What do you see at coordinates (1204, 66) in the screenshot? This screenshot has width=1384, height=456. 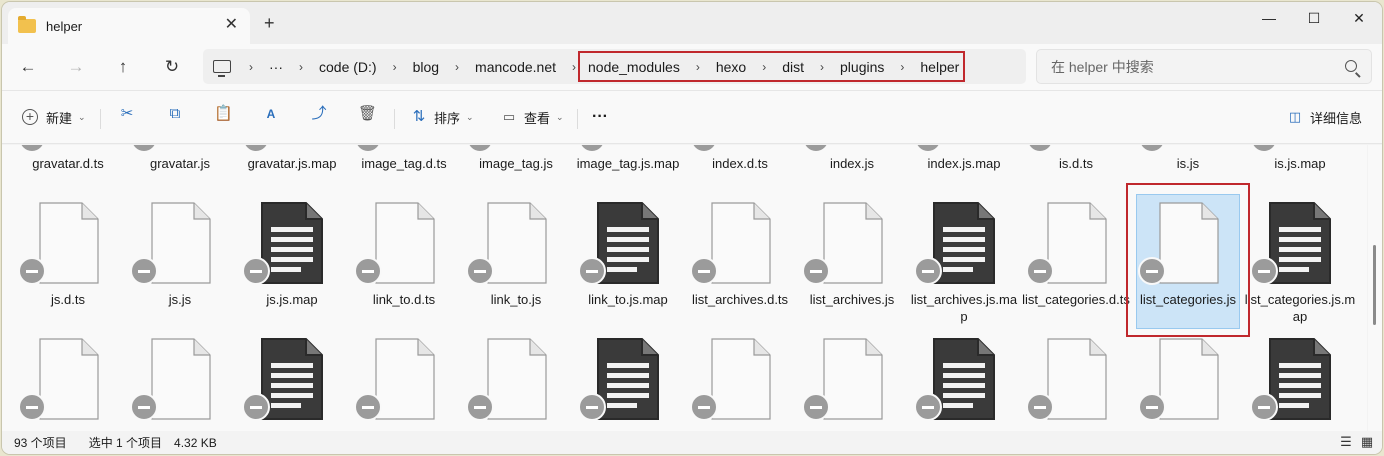 I see `search-input: 在 helper 中搜索` at bounding box center [1204, 66].